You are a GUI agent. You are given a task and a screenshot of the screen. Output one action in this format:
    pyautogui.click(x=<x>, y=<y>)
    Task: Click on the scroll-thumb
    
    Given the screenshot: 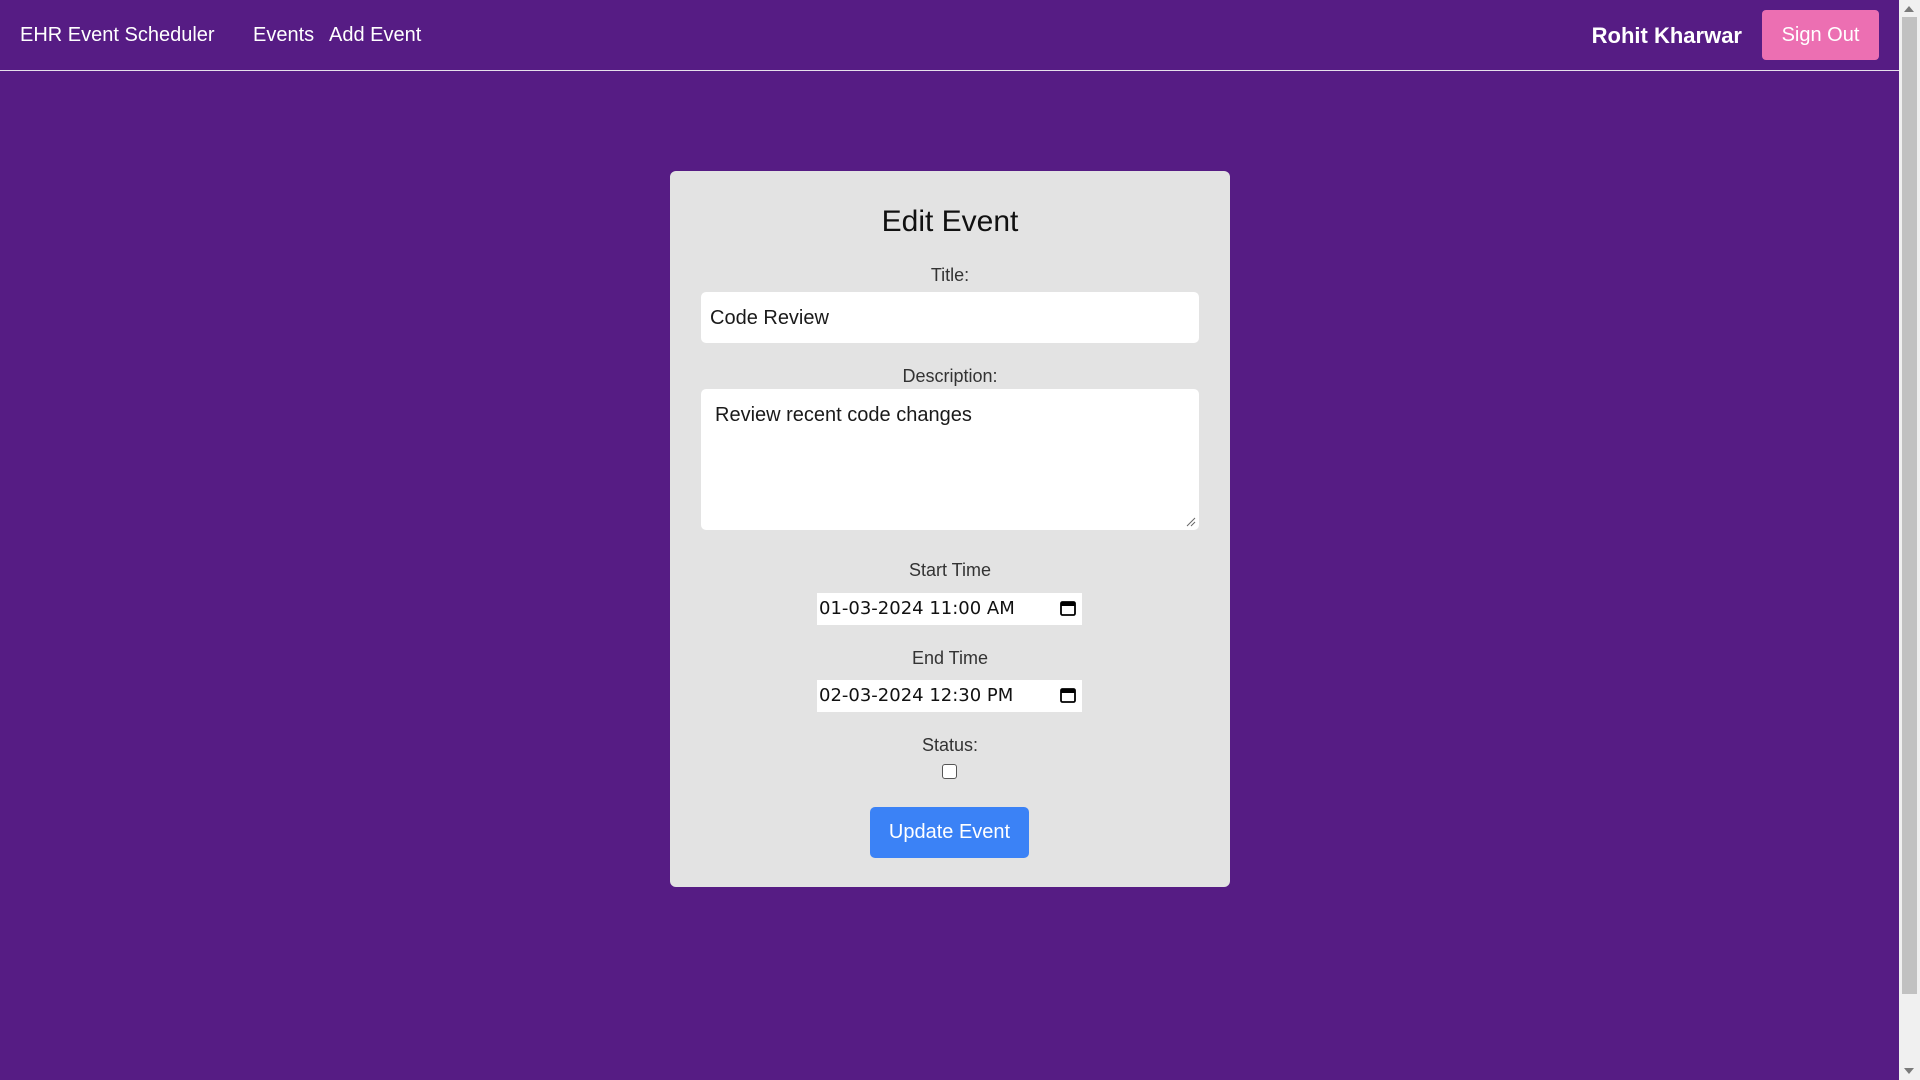 What is the action you would take?
    pyautogui.click(x=1909, y=505)
    